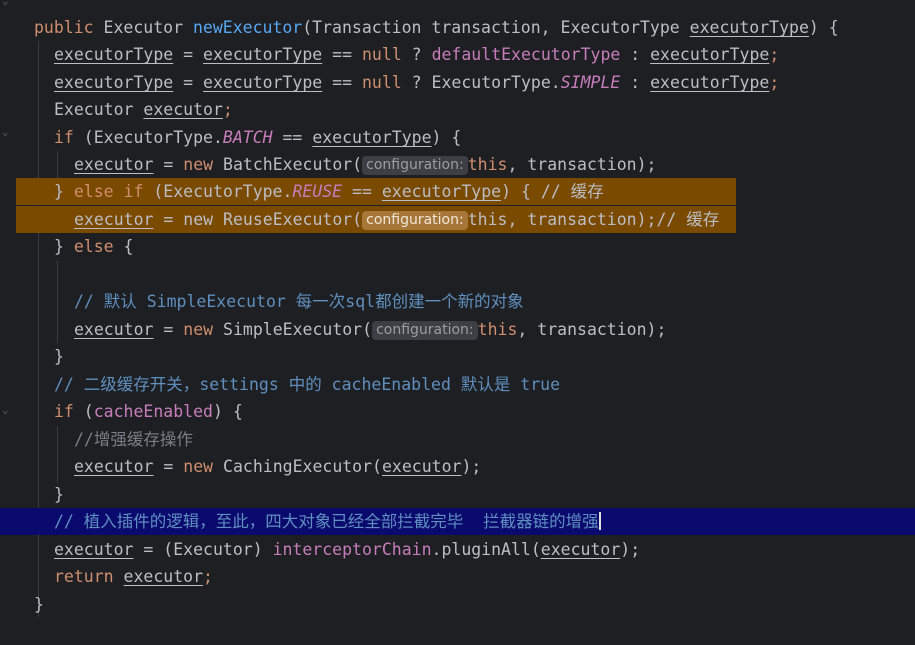  I want to click on comment: 默认是, so click(485, 384).